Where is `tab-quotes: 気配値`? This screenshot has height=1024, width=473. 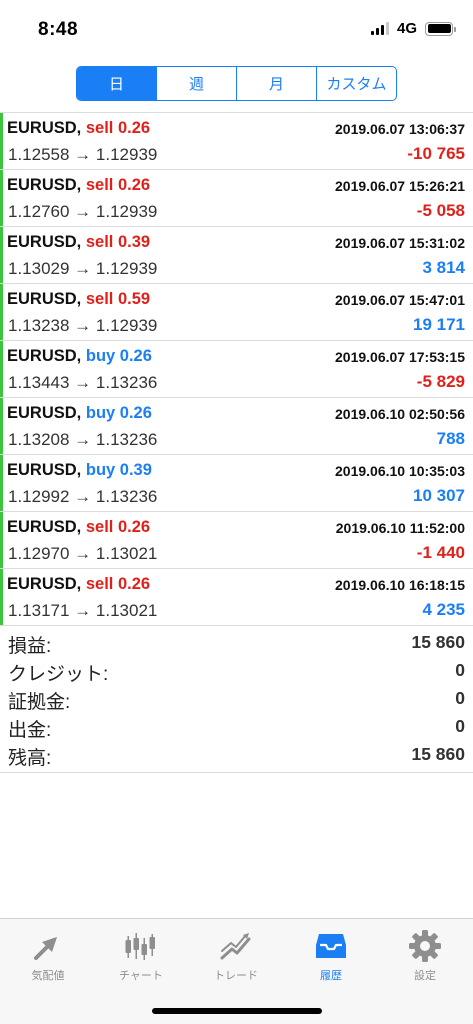 tab-quotes: 気配値 is located at coordinates (48, 960).